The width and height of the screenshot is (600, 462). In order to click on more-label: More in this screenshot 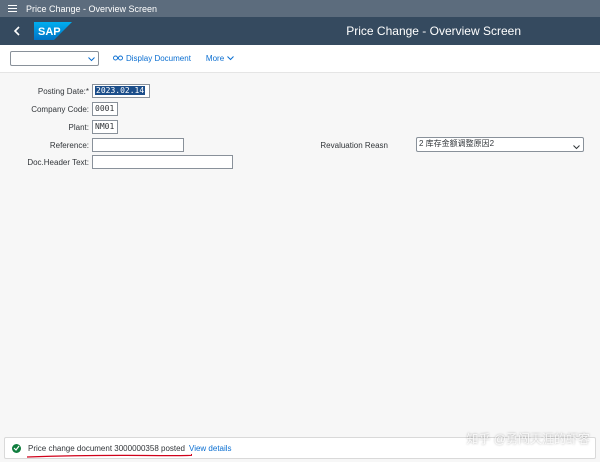, I will do `click(215, 58)`.